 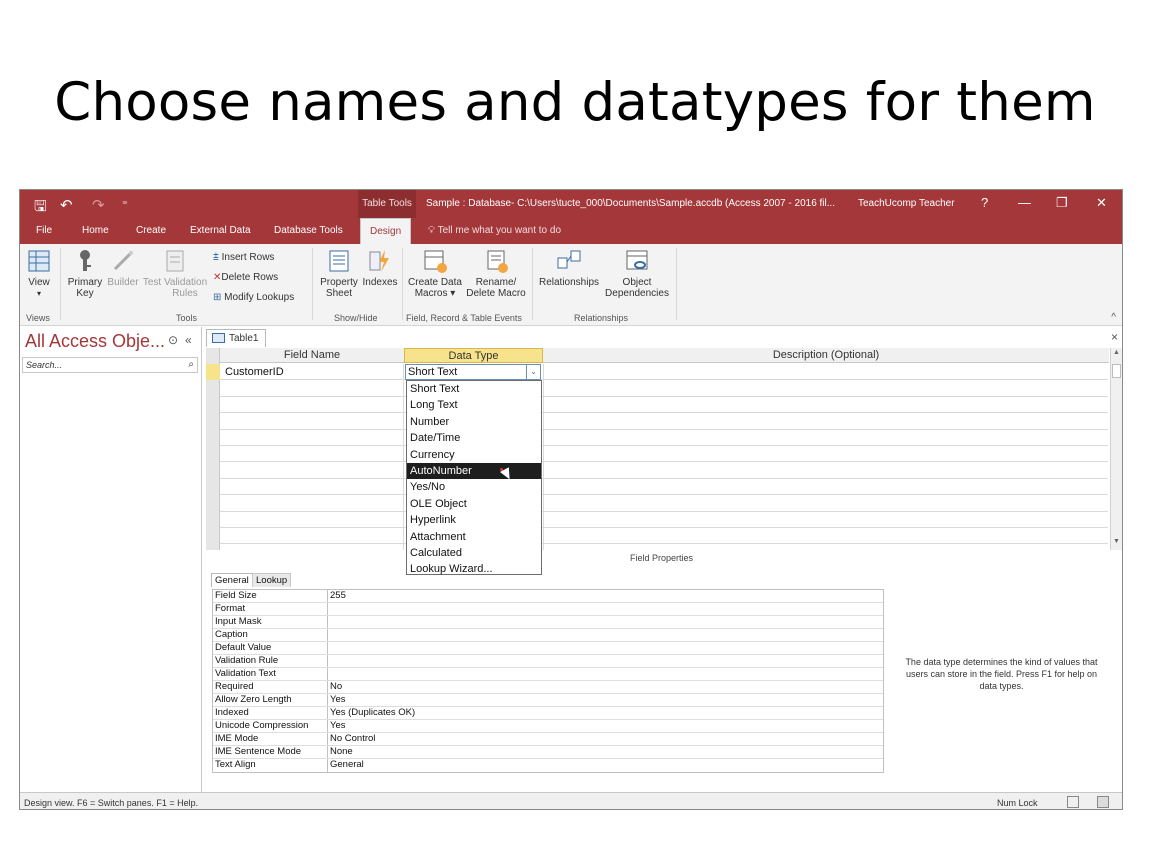 What do you see at coordinates (347, 765) in the screenshot?
I see `prop-value: General` at bounding box center [347, 765].